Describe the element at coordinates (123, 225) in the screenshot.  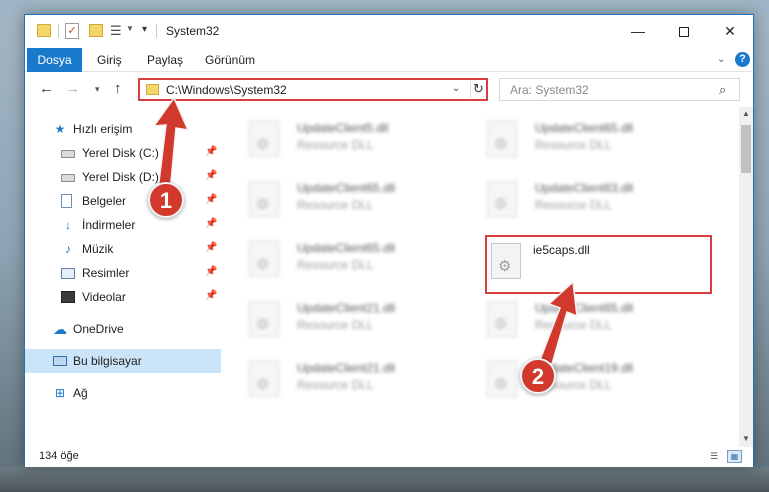
I see `sidebar-item-downloads: ↓ İndirmeler 📌` at that location.